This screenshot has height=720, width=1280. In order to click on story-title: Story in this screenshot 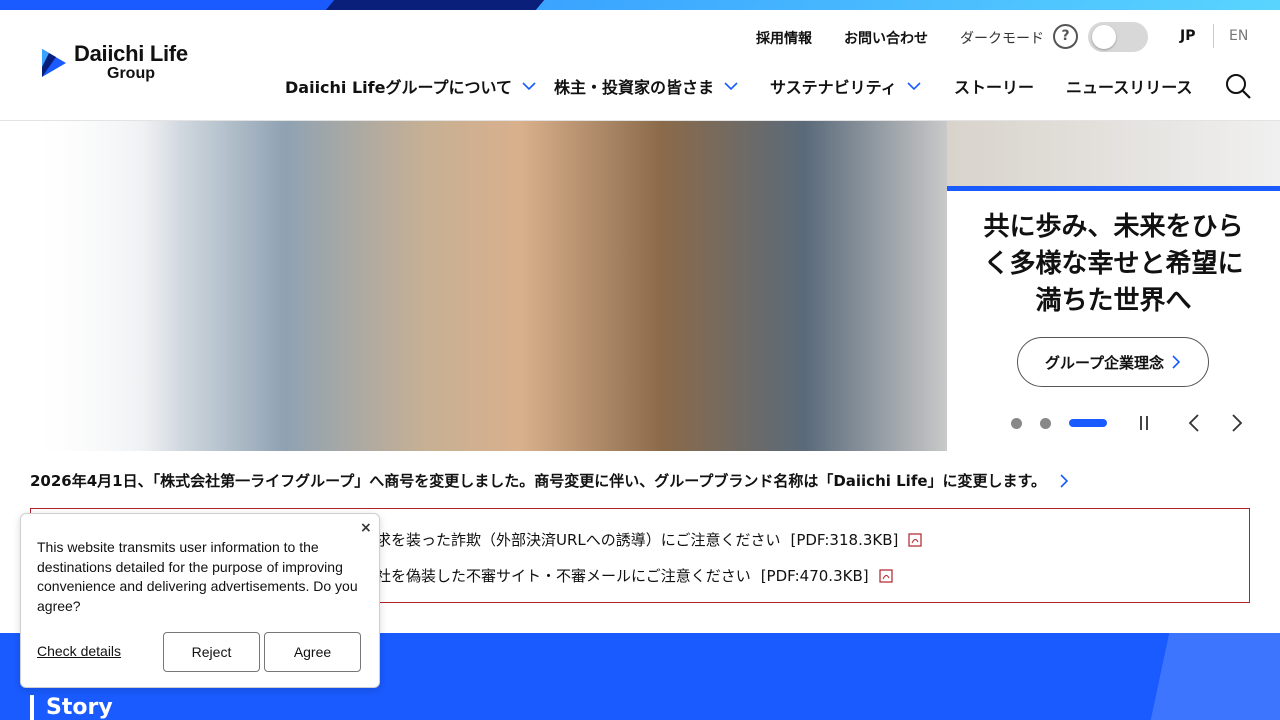, I will do `click(79, 707)`.